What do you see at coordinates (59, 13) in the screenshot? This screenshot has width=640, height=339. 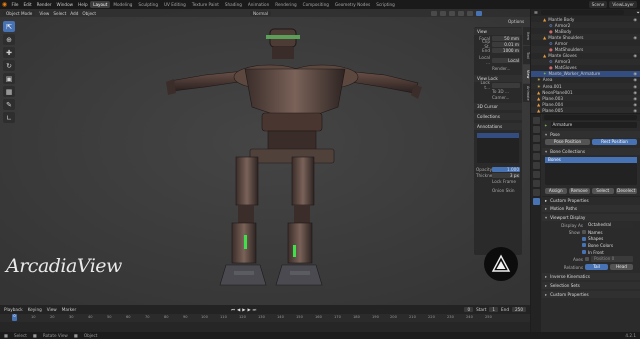 I see `viewport-menu-select: Select` at bounding box center [59, 13].